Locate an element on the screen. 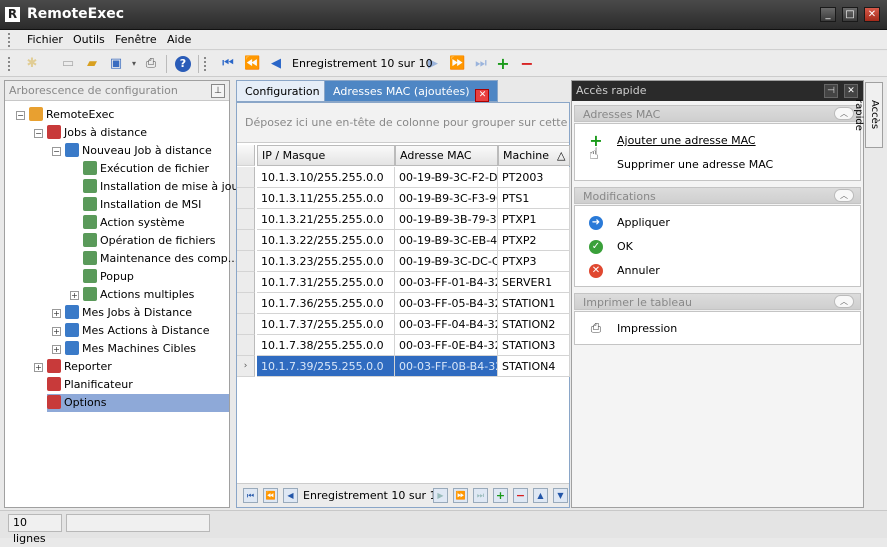 This screenshot has height=547, width=887. grid-cell: STATION2 is located at coordinates (534, 324).